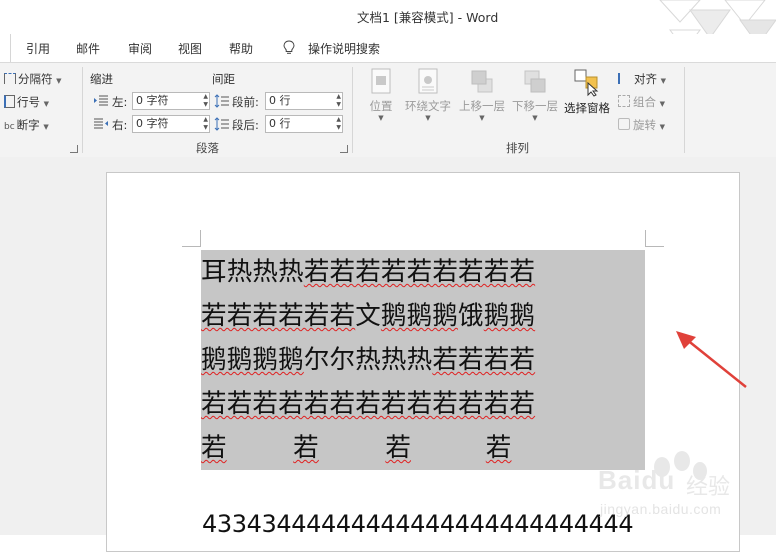  Describe the element at coordinates (120, 125) in the screenshot. I see `indent-right-label: 右:` at that location.